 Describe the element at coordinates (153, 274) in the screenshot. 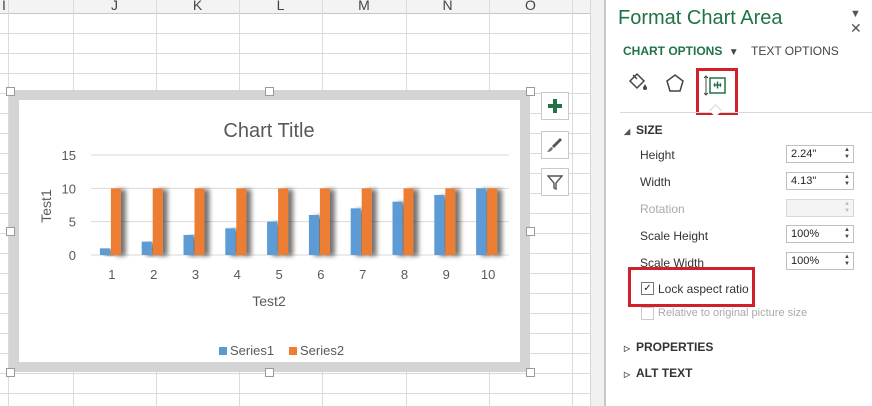

I see `x-tick-label: 2` at that location.